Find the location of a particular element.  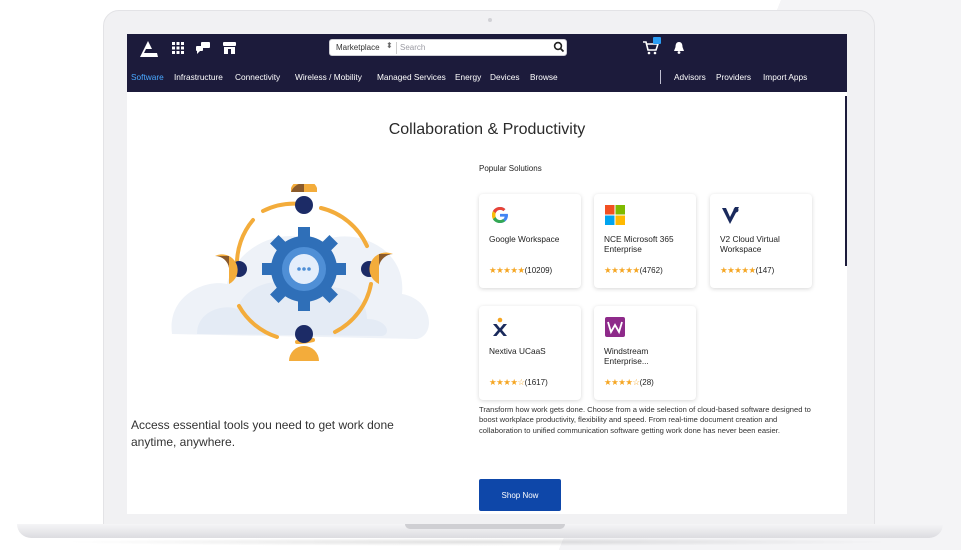

shop-now-button: Shop Now is located at coordinates (520, 495).